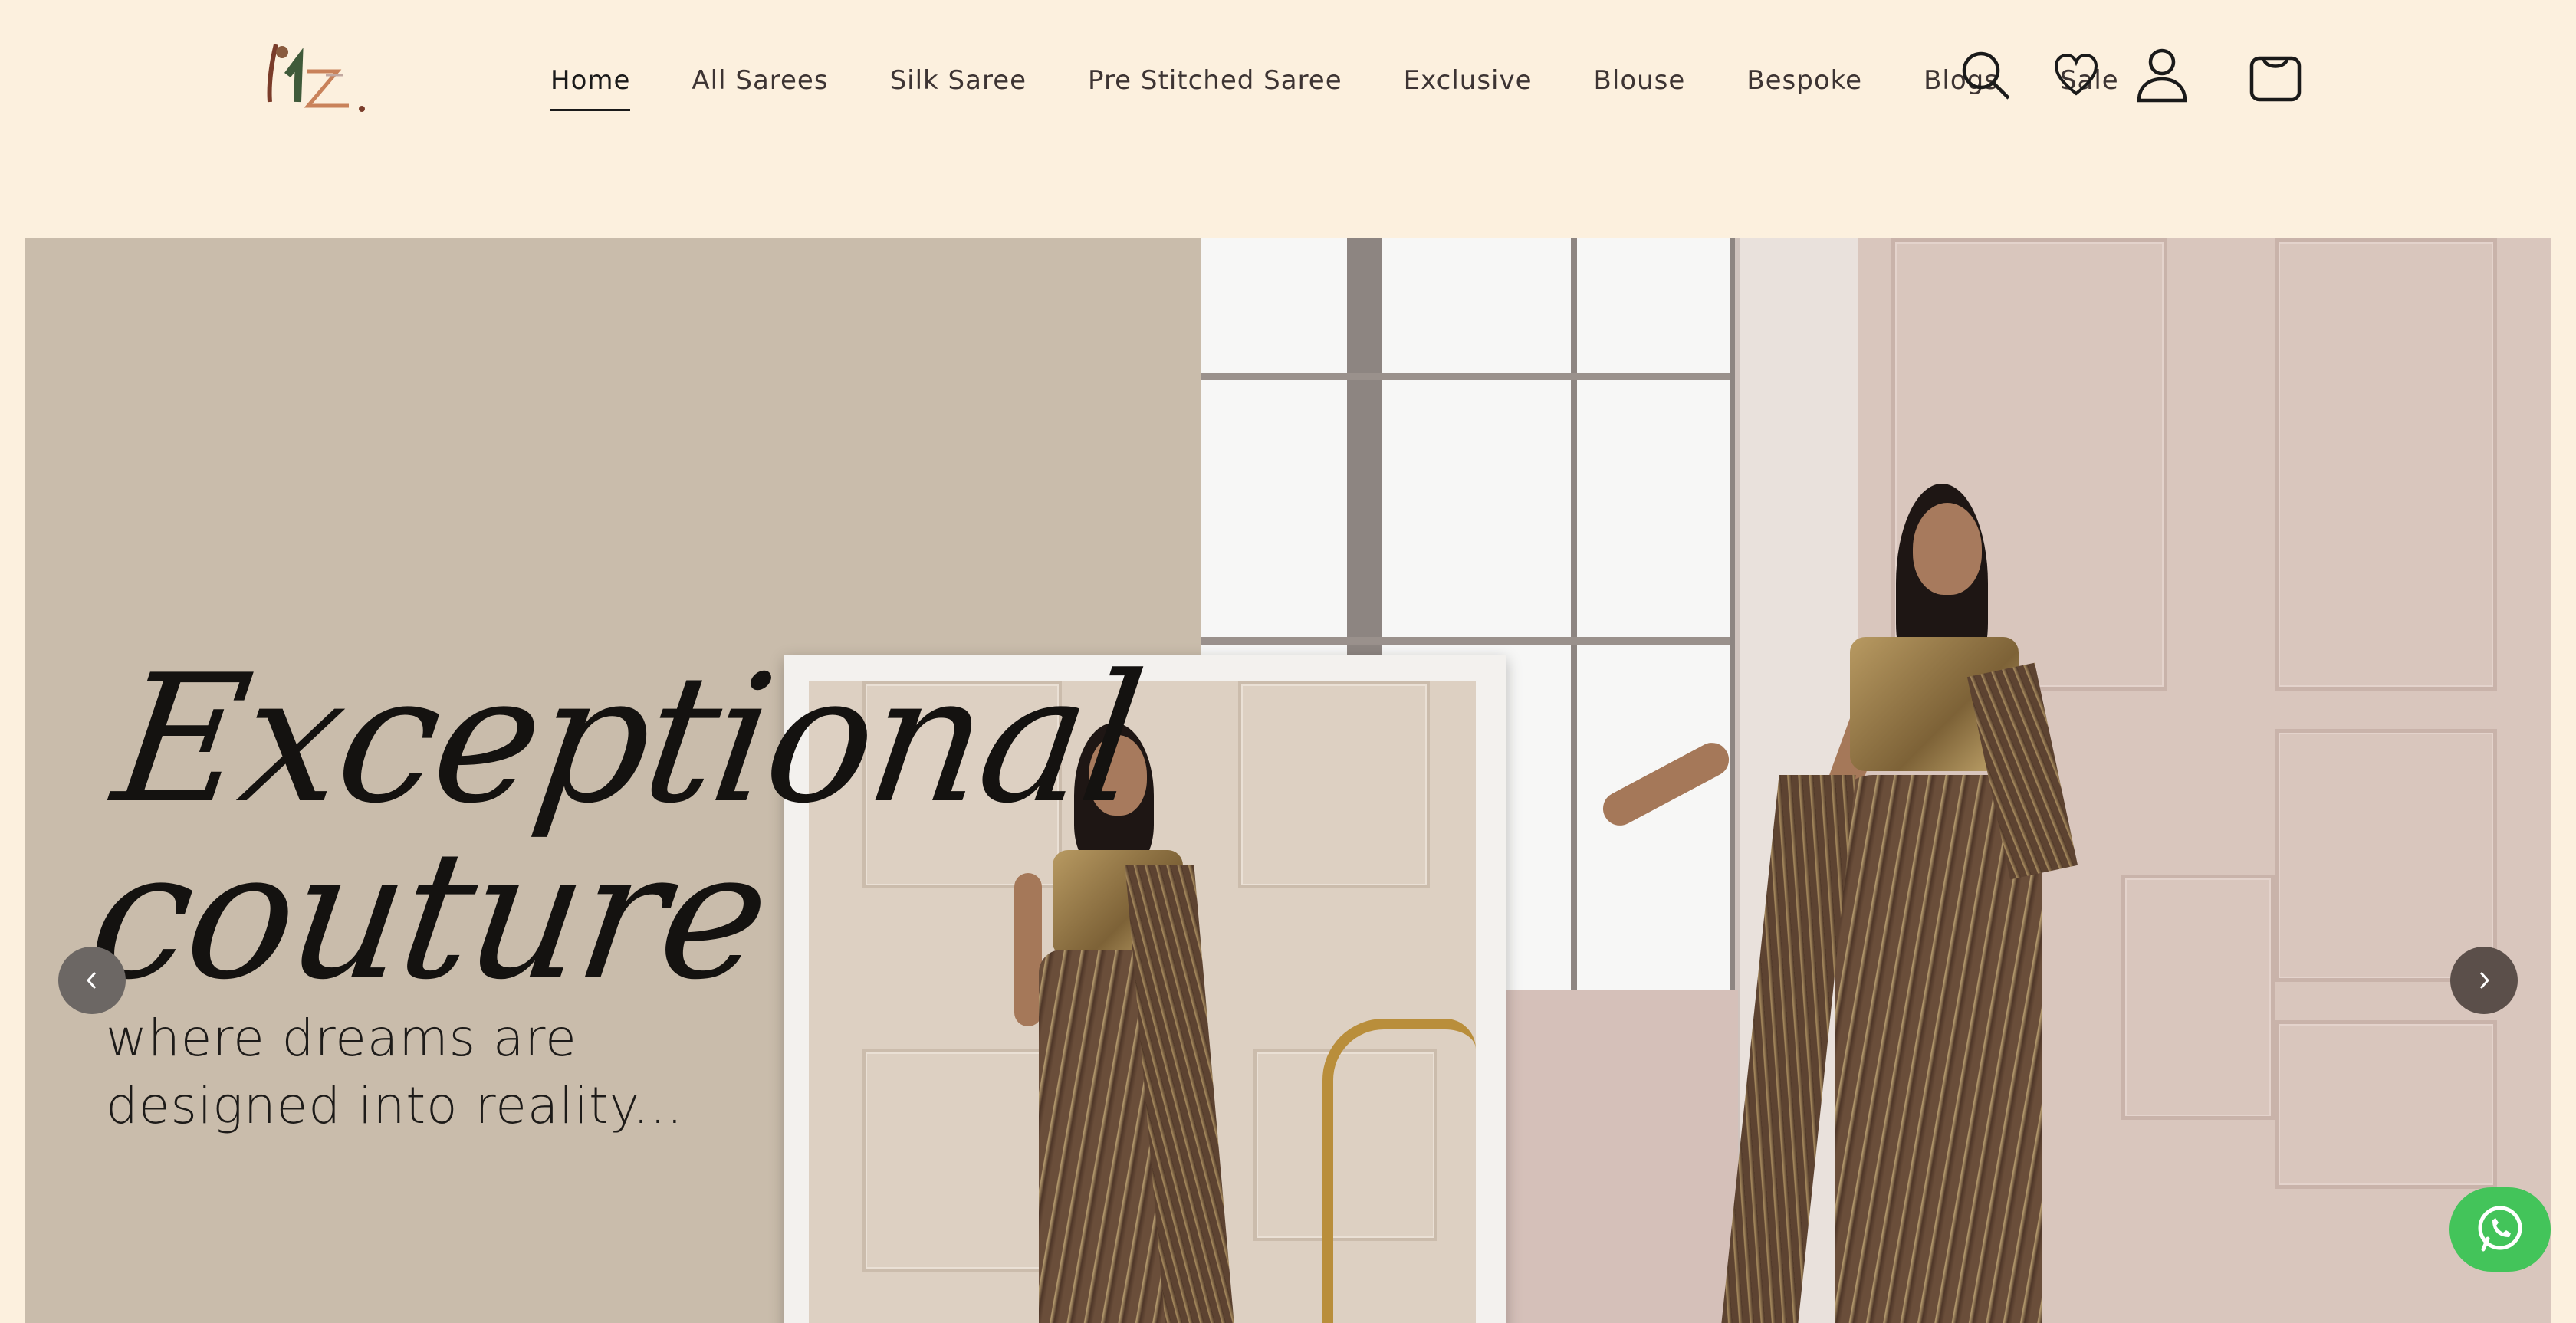  Describe the element at coordinates (1215, 88) in the screenshot. I see `nav-pre-stitched-saree: Pre Stitched Saree` at that location.